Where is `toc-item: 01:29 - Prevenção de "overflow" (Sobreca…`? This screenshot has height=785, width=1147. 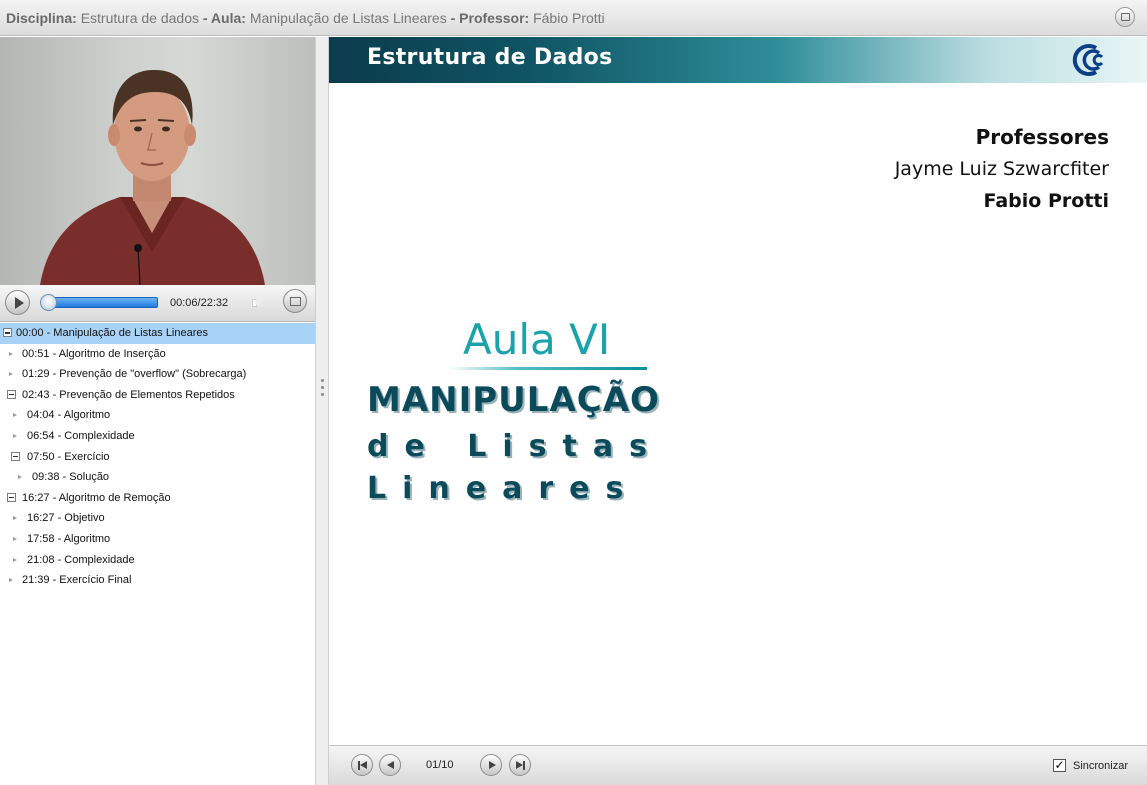
toc-item: 01:29 - Prevenção de "overflow" (Sobreca… is located at coordinates (157, 374).